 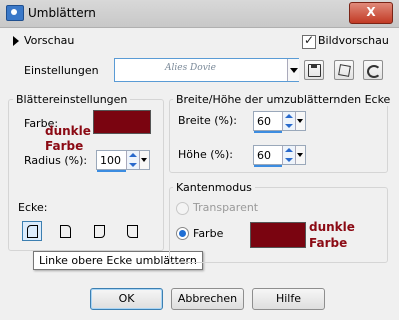 I want to click on settings-value: Alies Dovie, so click(x=190, y=68).